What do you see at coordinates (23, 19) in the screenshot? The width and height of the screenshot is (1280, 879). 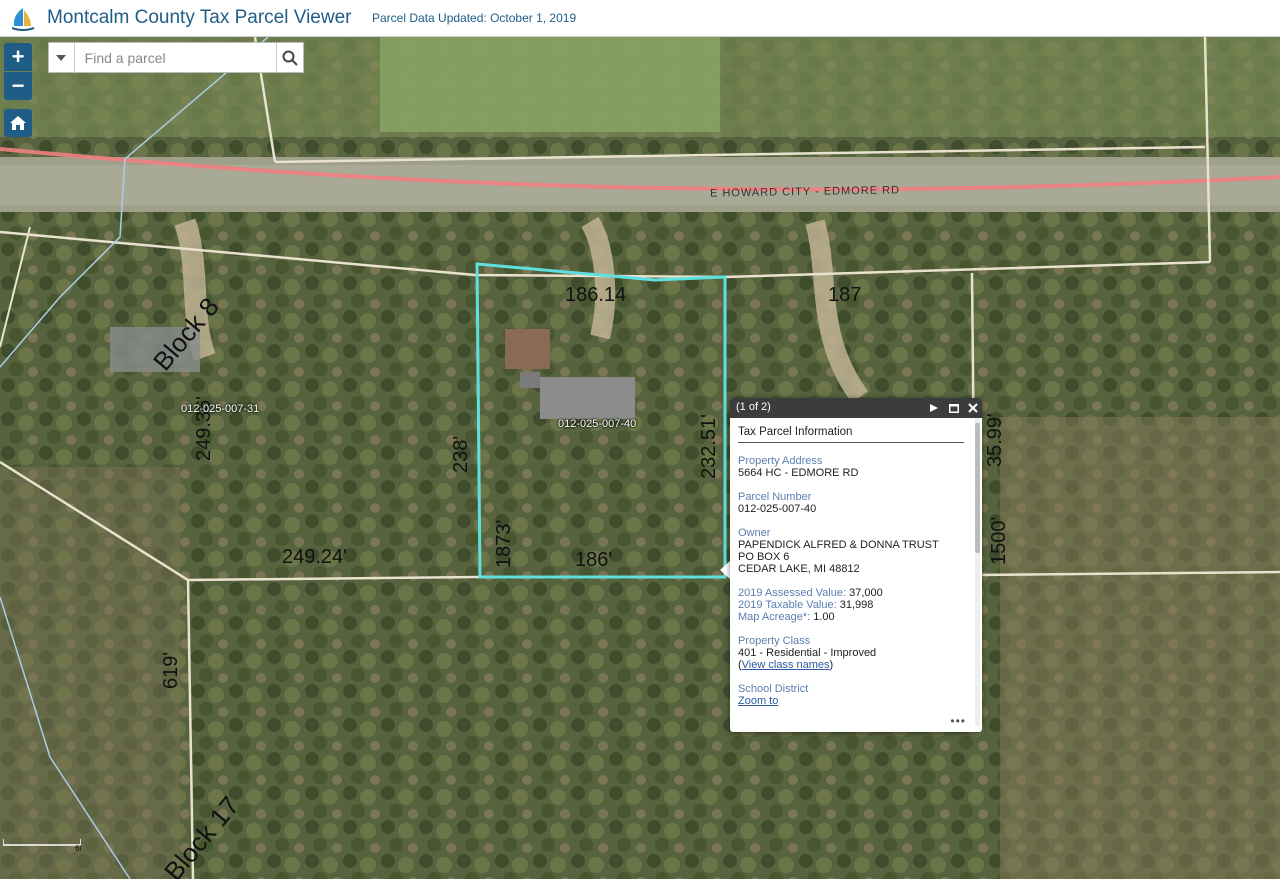 I see `app-logo-icon` at bounding box center [23, 19].